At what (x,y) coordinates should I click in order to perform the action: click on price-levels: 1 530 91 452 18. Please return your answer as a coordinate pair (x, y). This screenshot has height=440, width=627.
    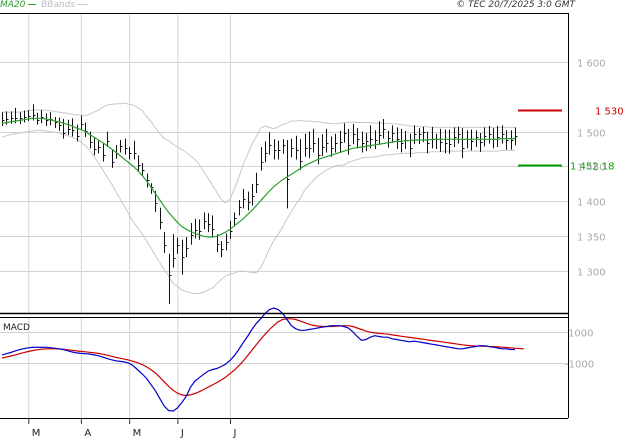
    Looking at the image, I should click on (572, 140).